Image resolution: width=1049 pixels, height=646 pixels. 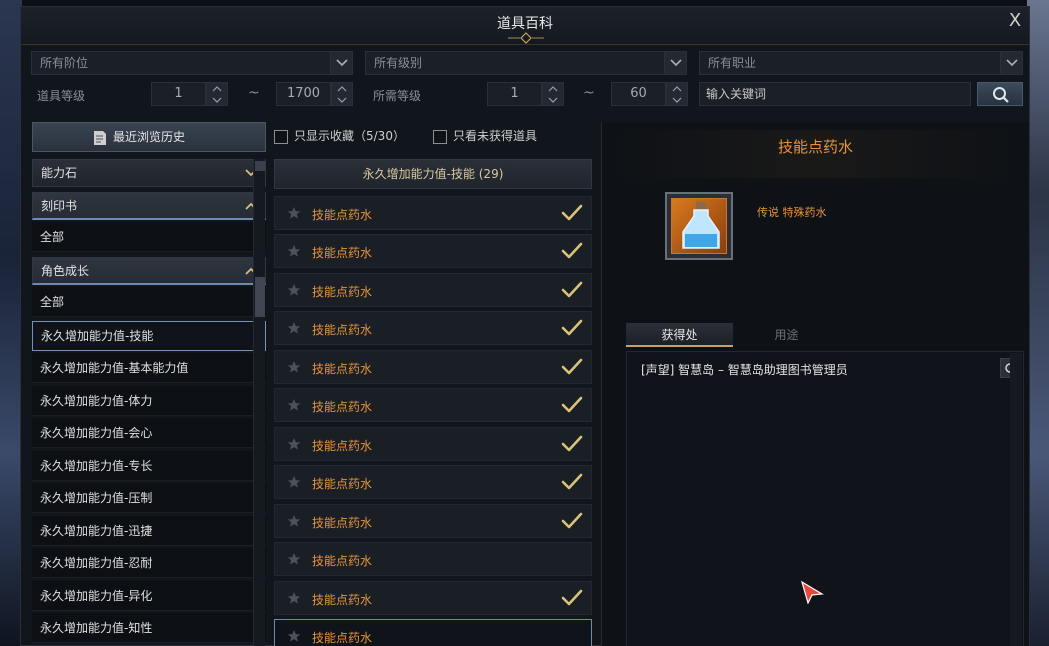 What do you see at coordinates (861, 63) in the screenshot?
I see `class-dropdown: 所有职业` at bounding box center [861, 63].